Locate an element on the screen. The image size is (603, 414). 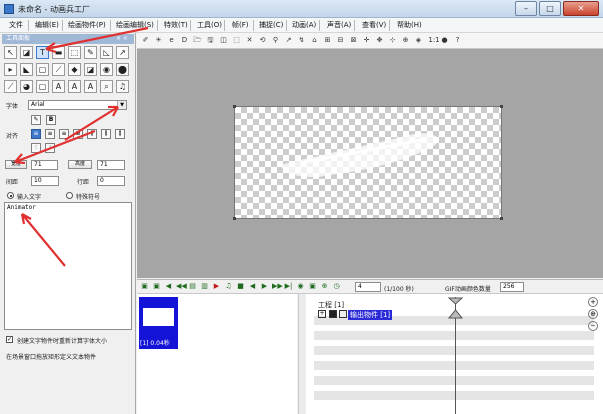
red-arrow-text is located at coordinates (43, 240).